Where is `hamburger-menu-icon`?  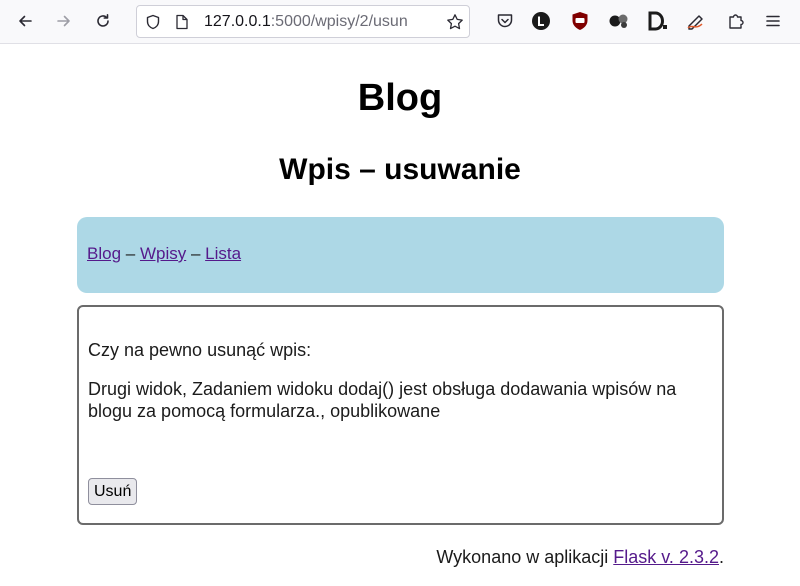
hamburger-menu-icon is located at coordinates (773, 21).